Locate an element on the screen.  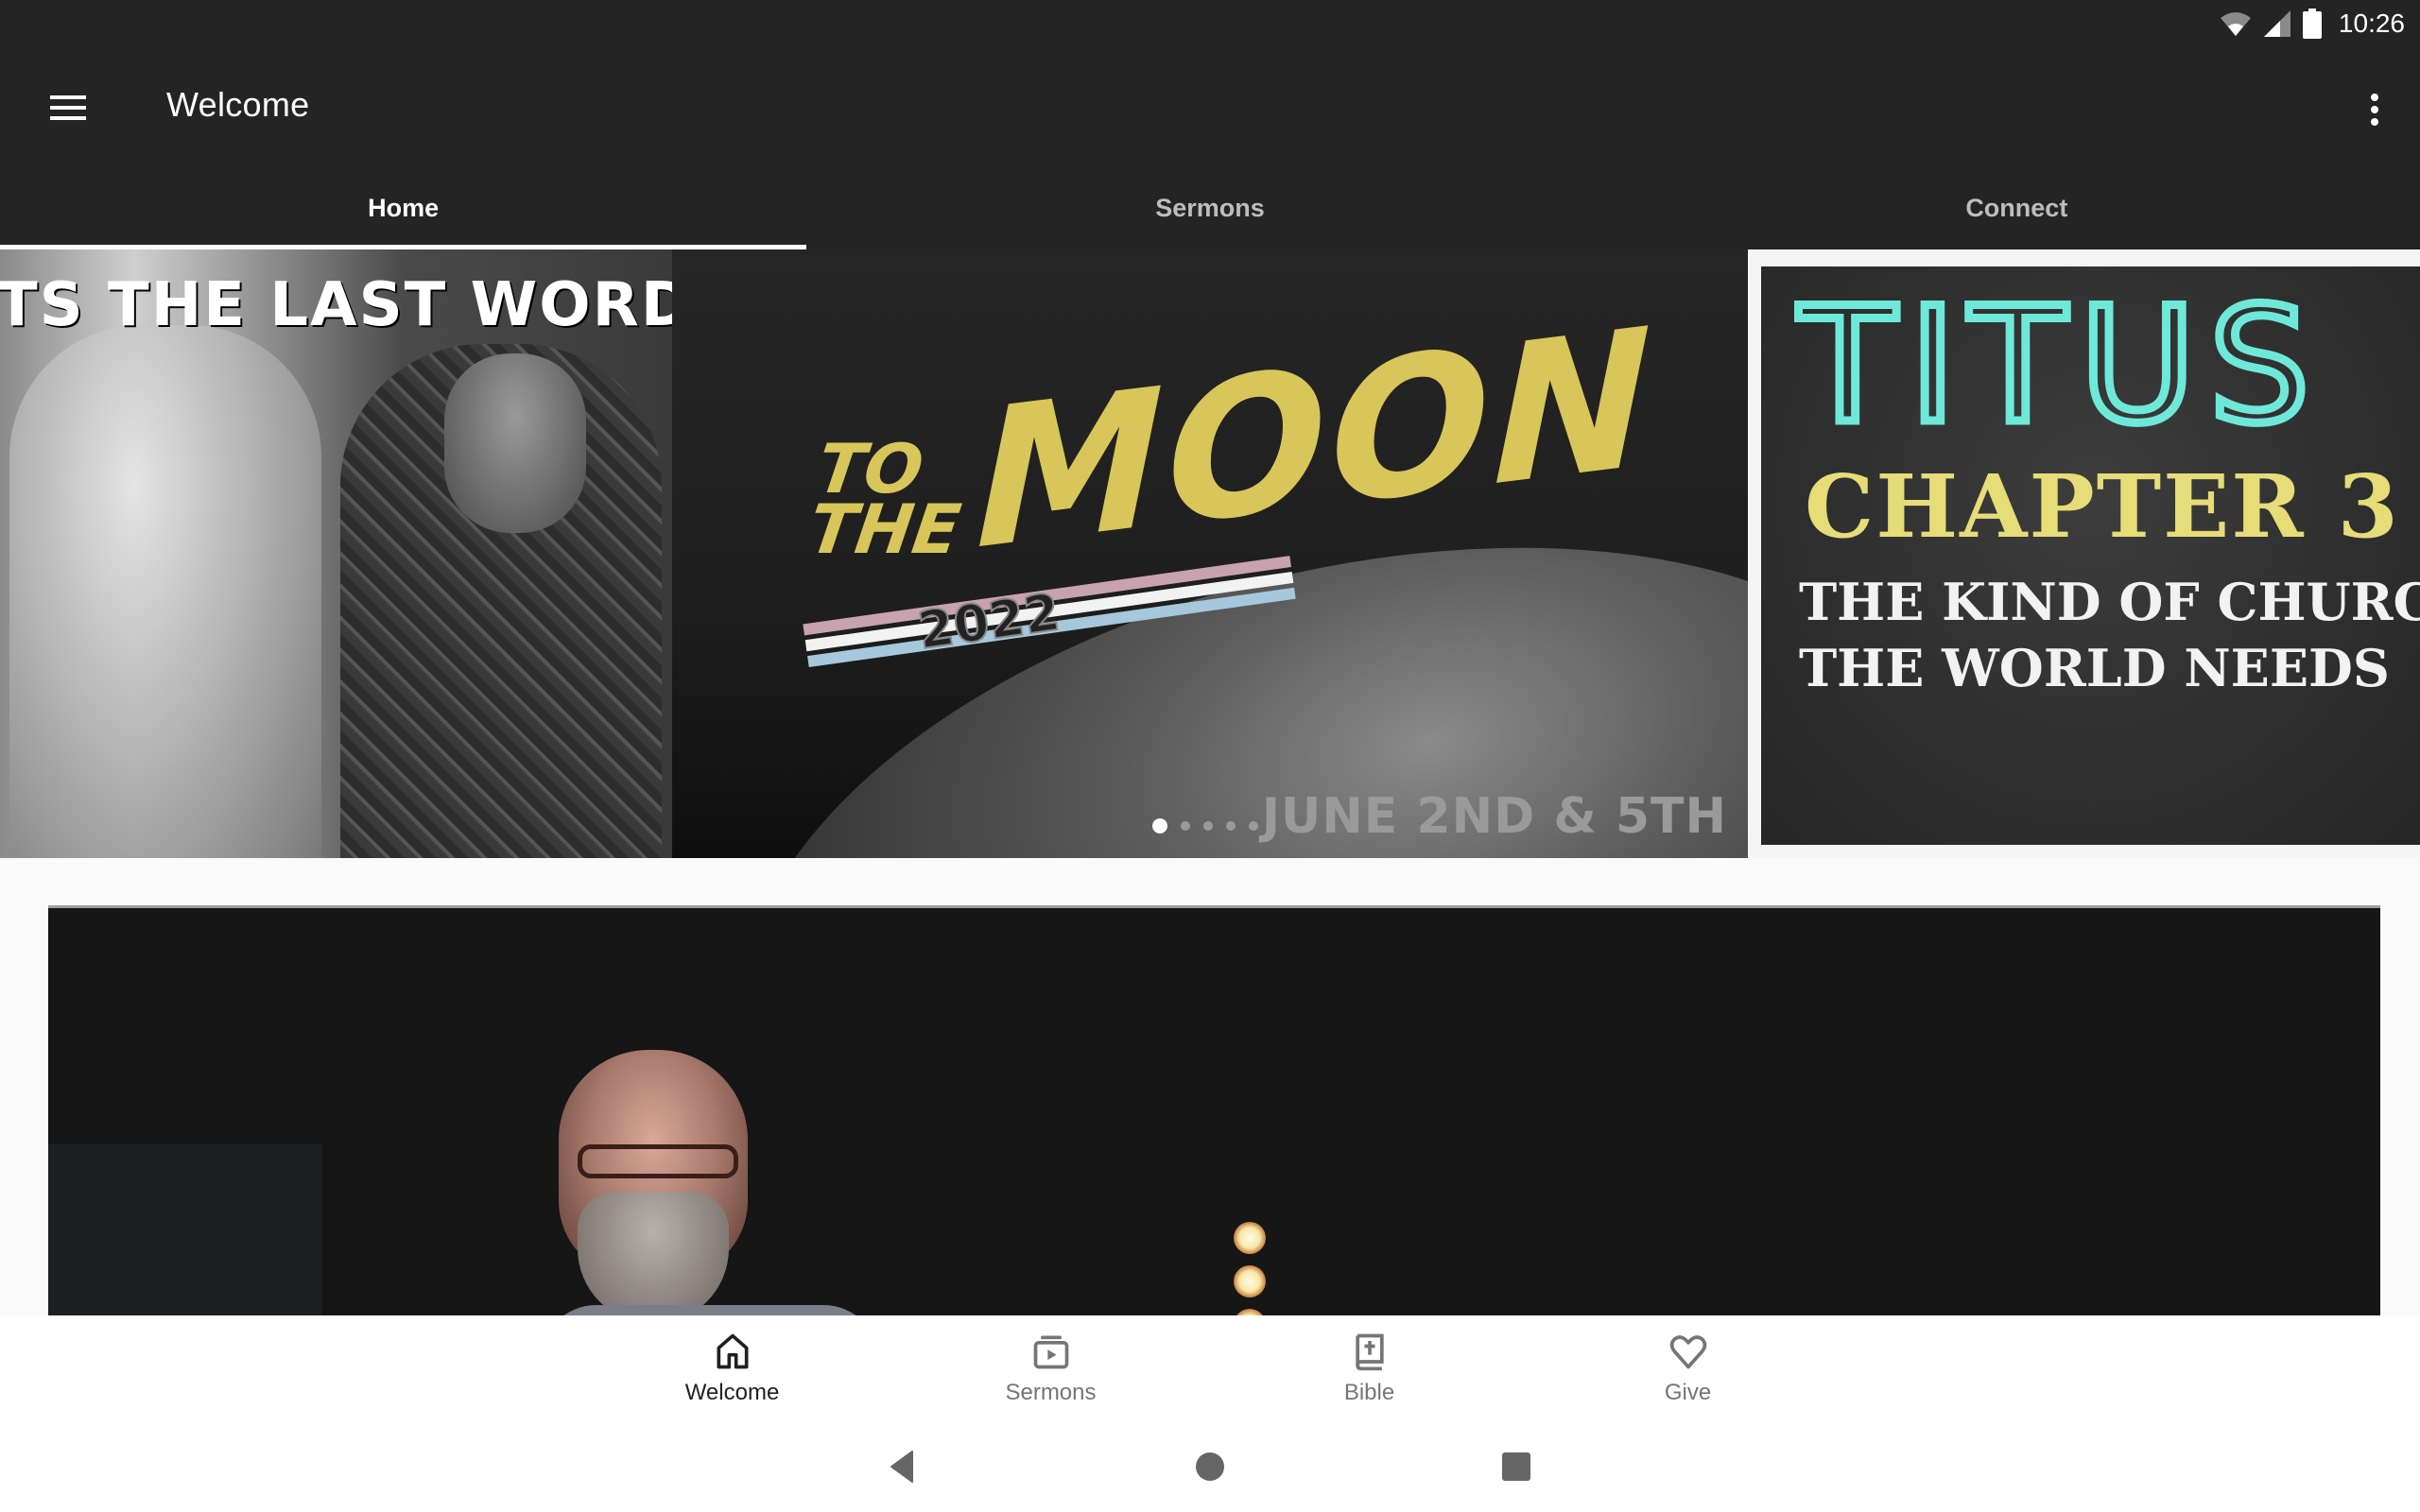
cellular-signal-icon is located at coordinates (2276, 23).